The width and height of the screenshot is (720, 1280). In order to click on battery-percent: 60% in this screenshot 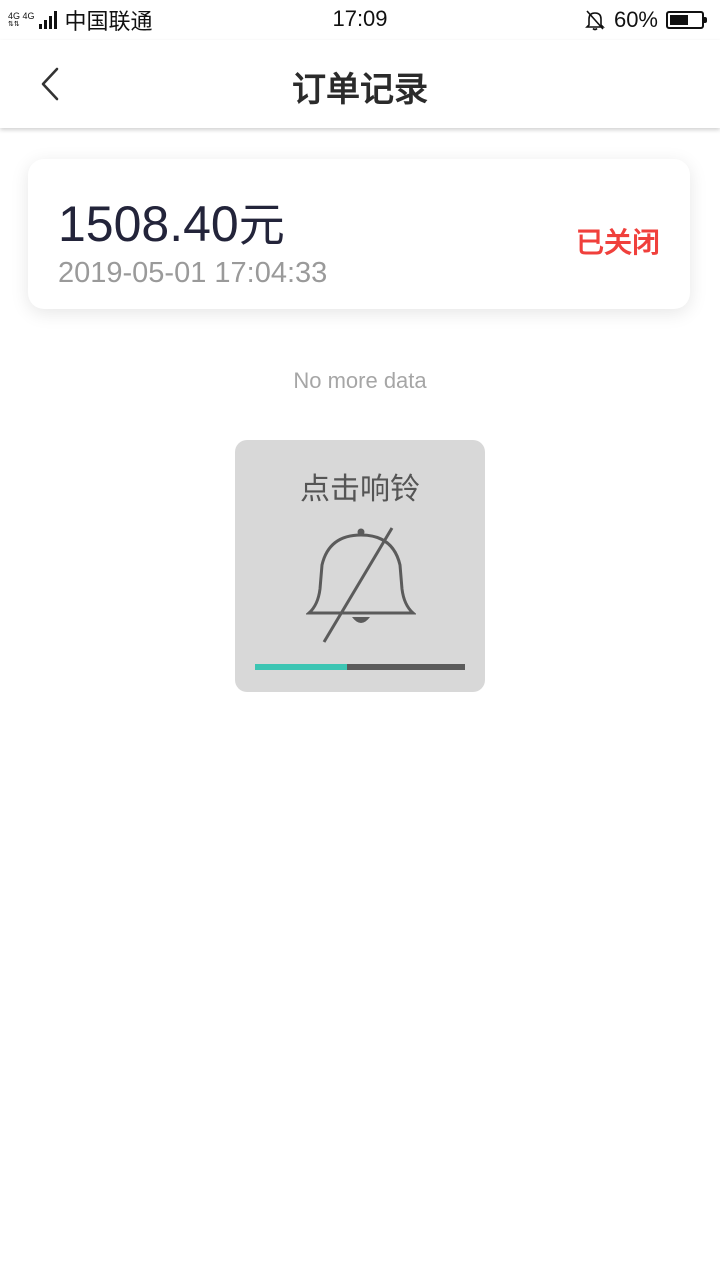, I will do `click(635, 19)`.